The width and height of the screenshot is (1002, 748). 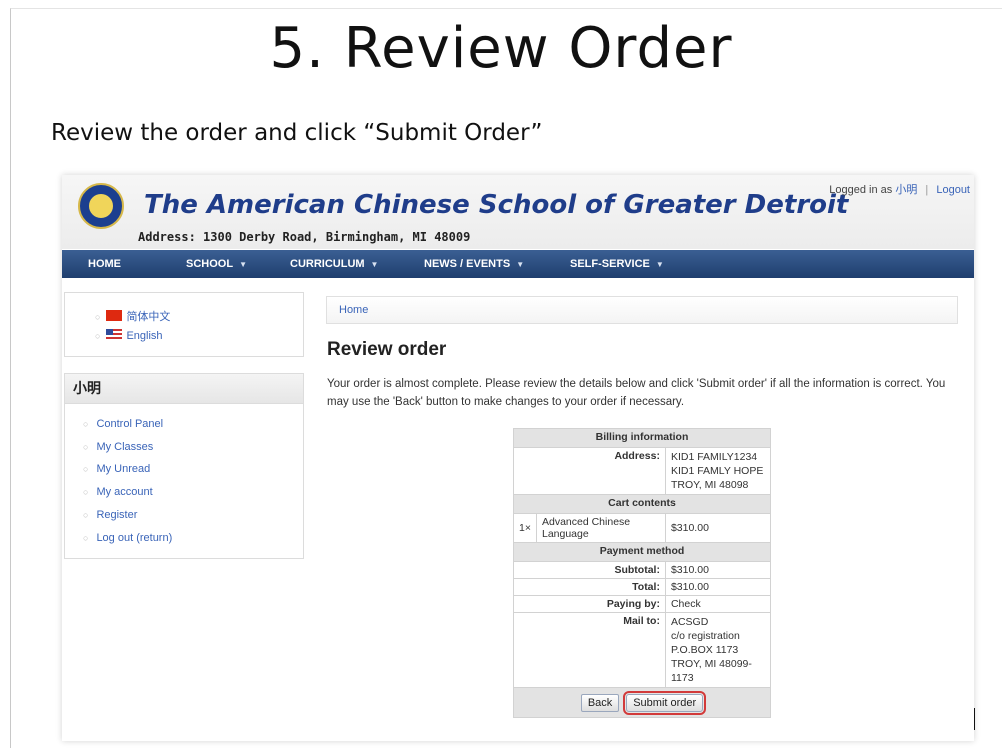 What do you see at coordinates (467, 264) in the screenshot?
I see `nav-news-events-label: NEWS / EVENTS` at bounding box center [467, 264].